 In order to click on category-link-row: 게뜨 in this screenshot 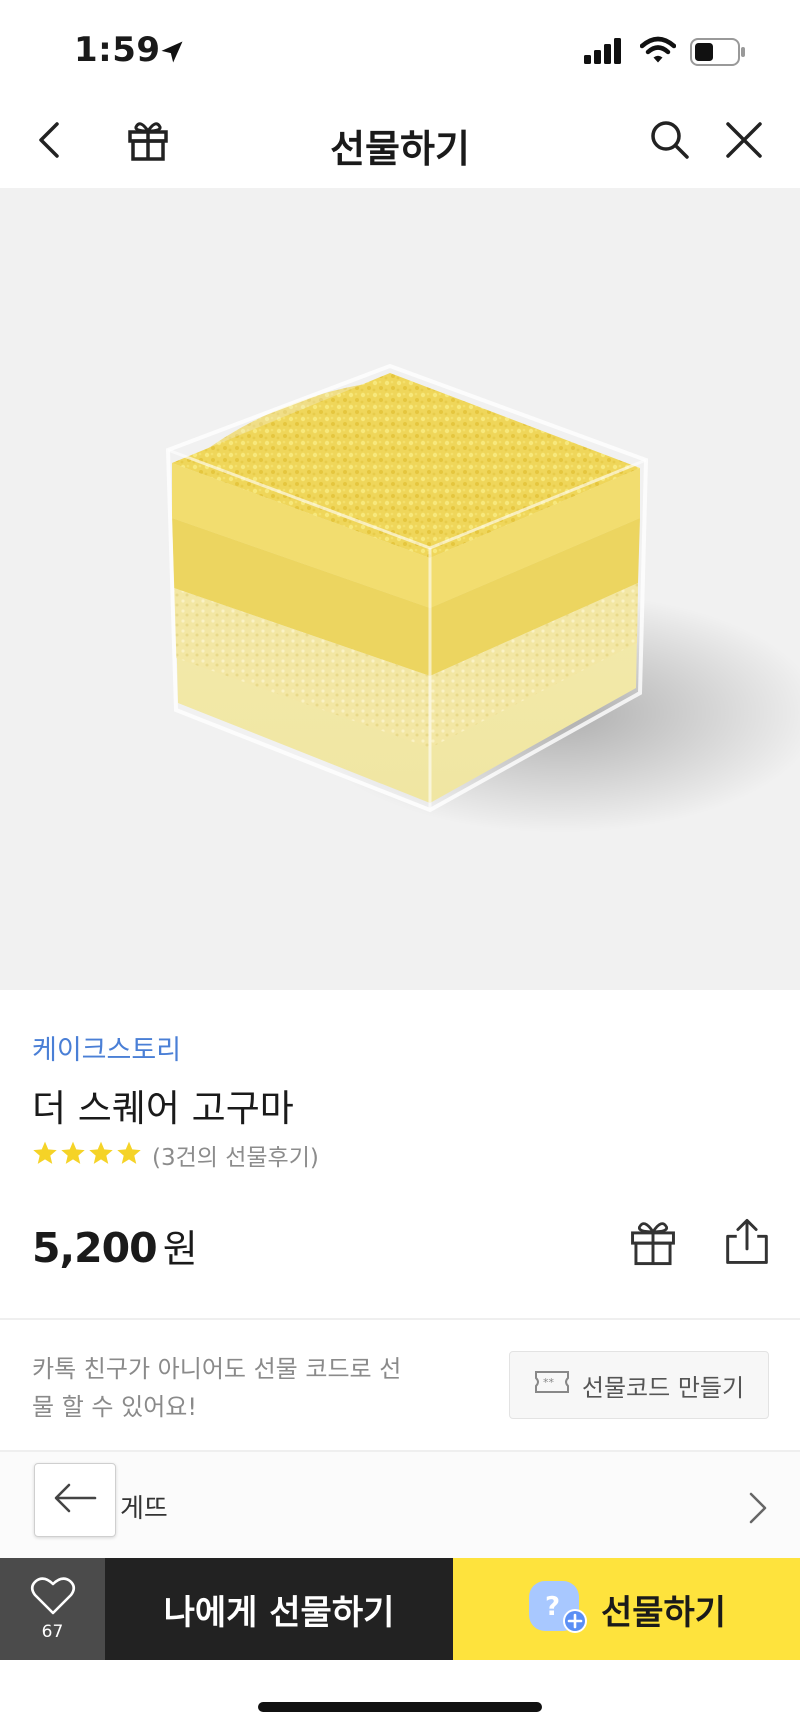, I will do `click(400, 1505)`.